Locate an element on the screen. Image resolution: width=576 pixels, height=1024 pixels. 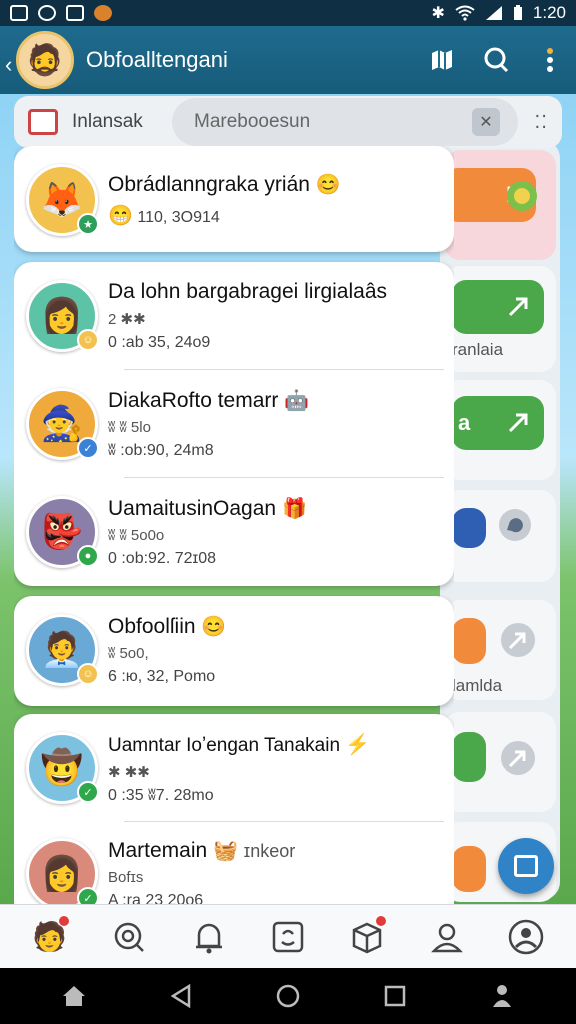
chat-name: Martemain is located at coordinates (158, 850).